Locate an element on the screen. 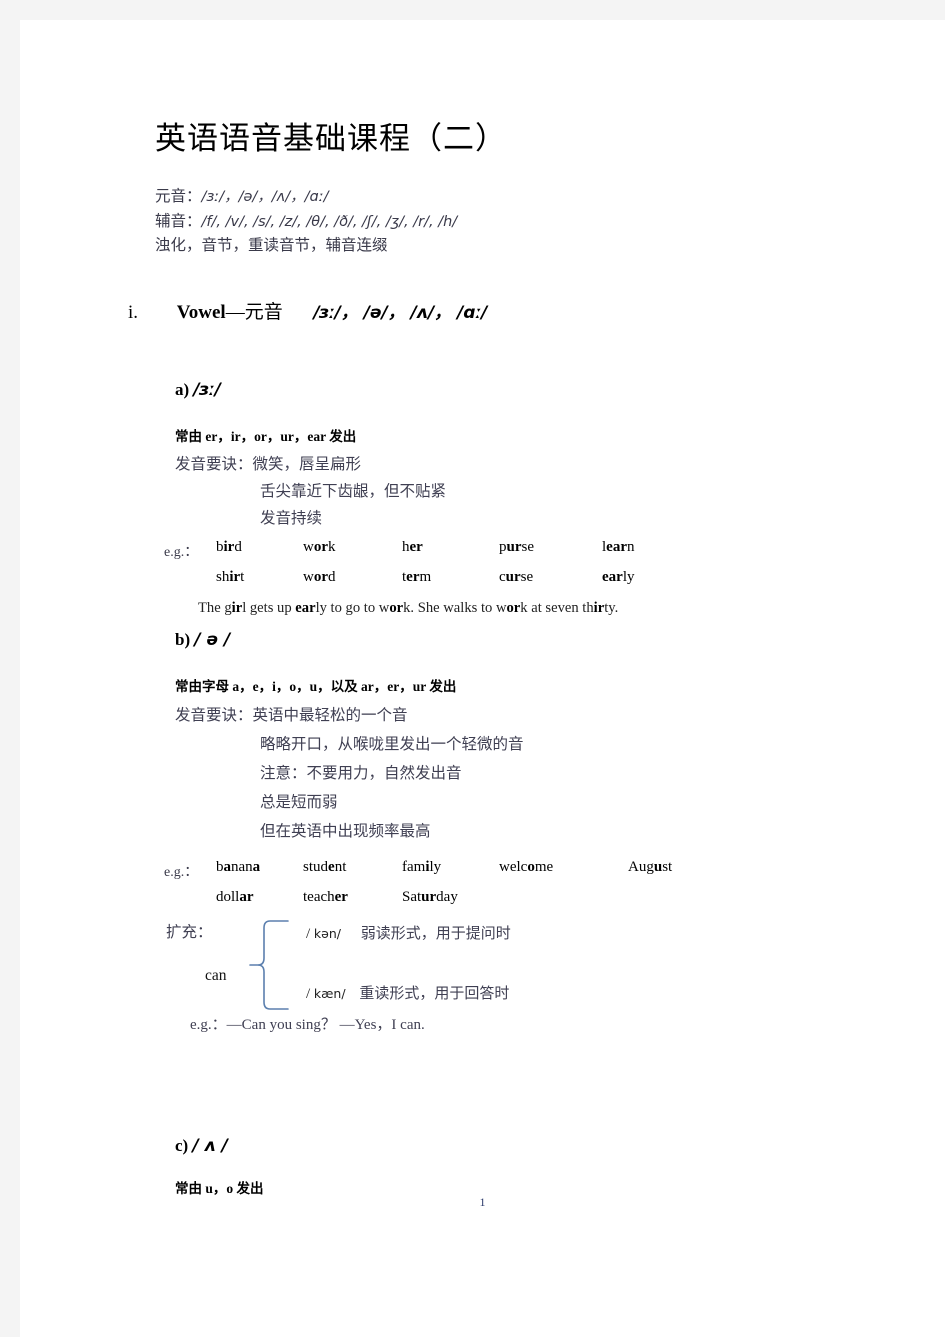  can-strong-form: / kæn/ 重读形式，用于回答时 is located at coordinates (408, 994).